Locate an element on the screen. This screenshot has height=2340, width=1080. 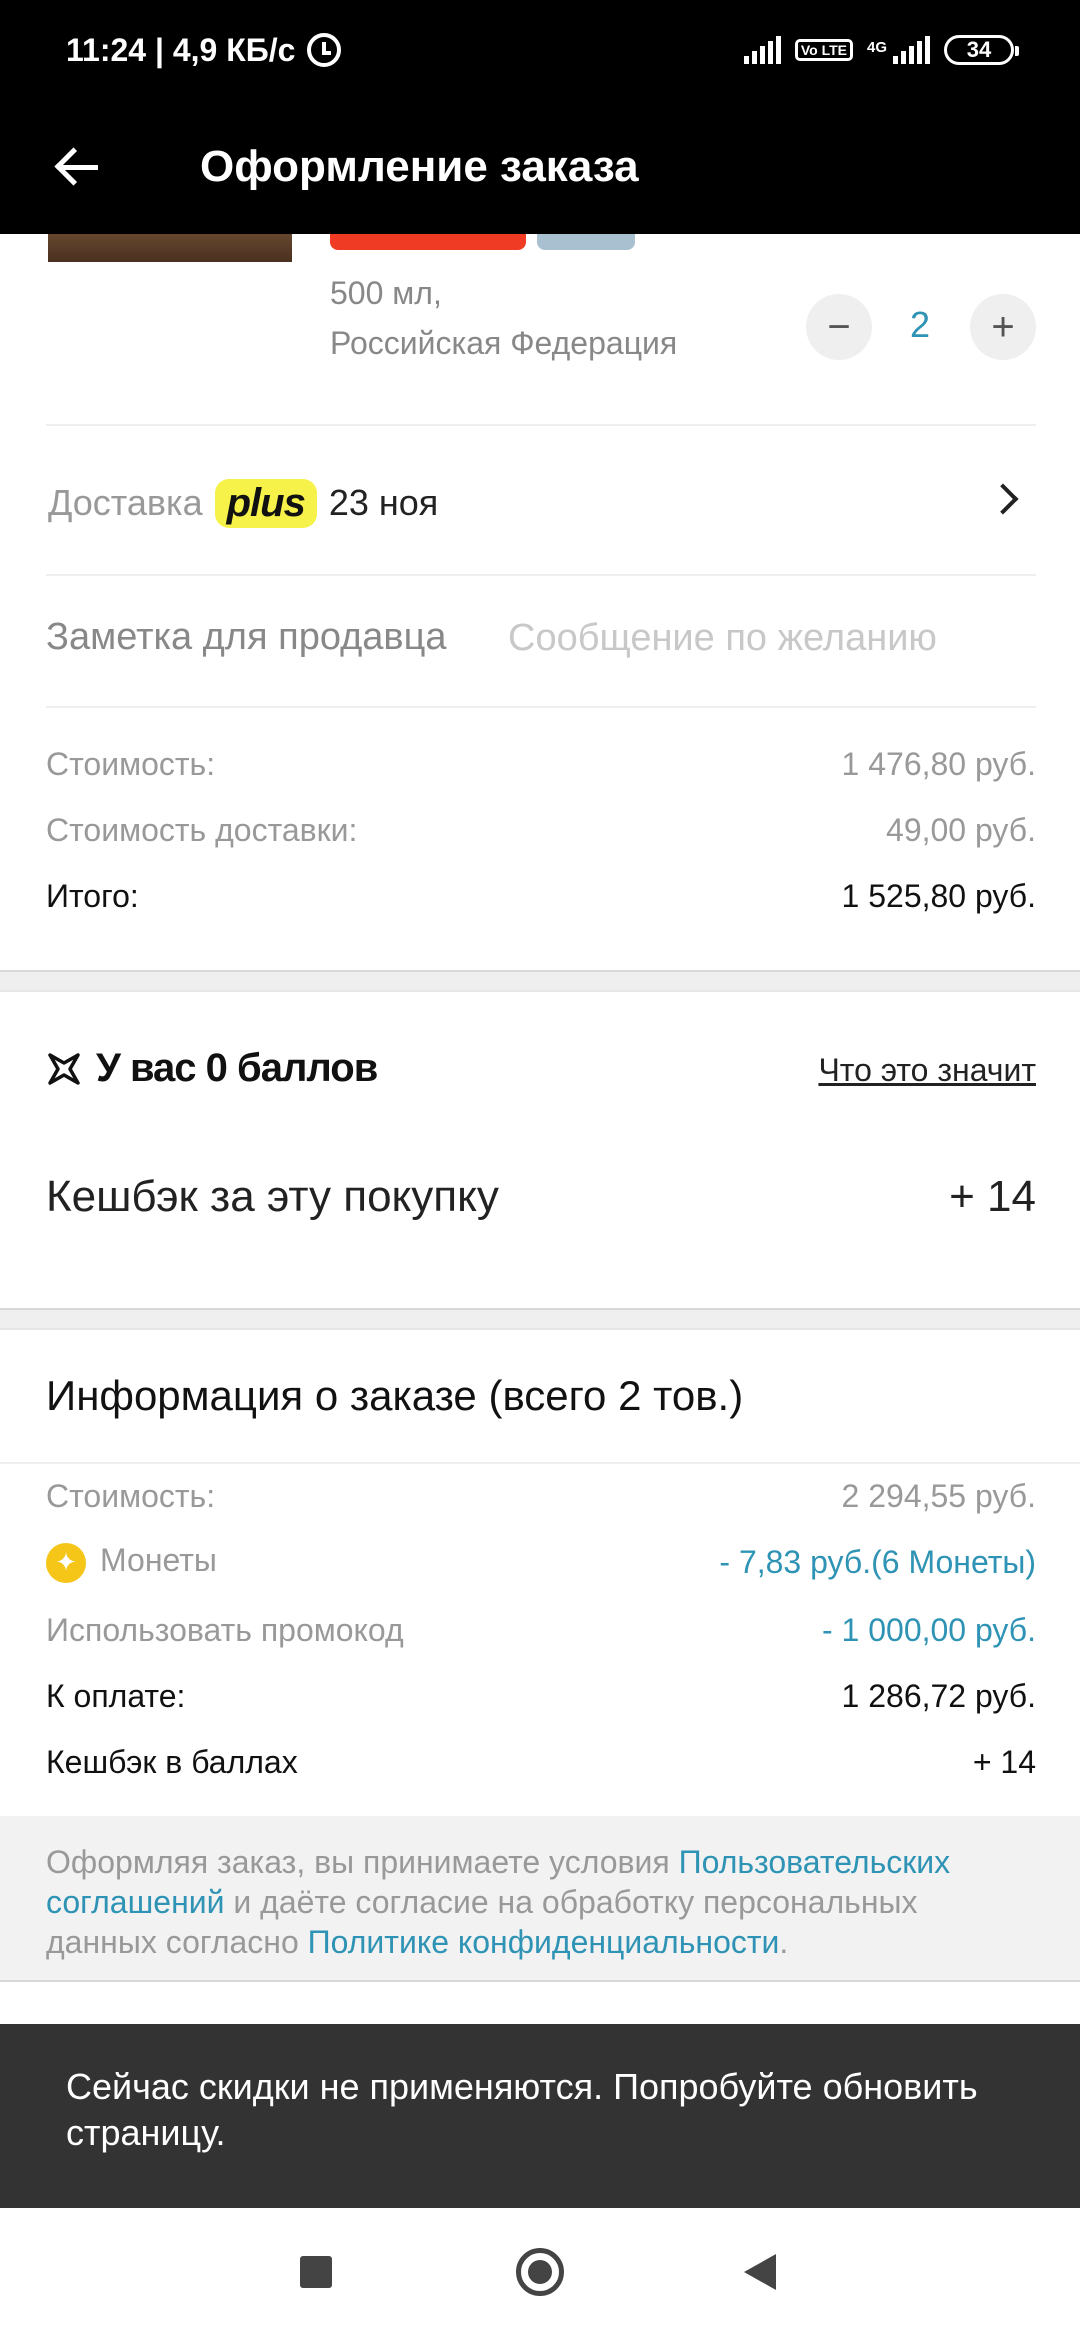
delivery-row: Доставка plus 23 ноя is located at coordinates (543, 503).